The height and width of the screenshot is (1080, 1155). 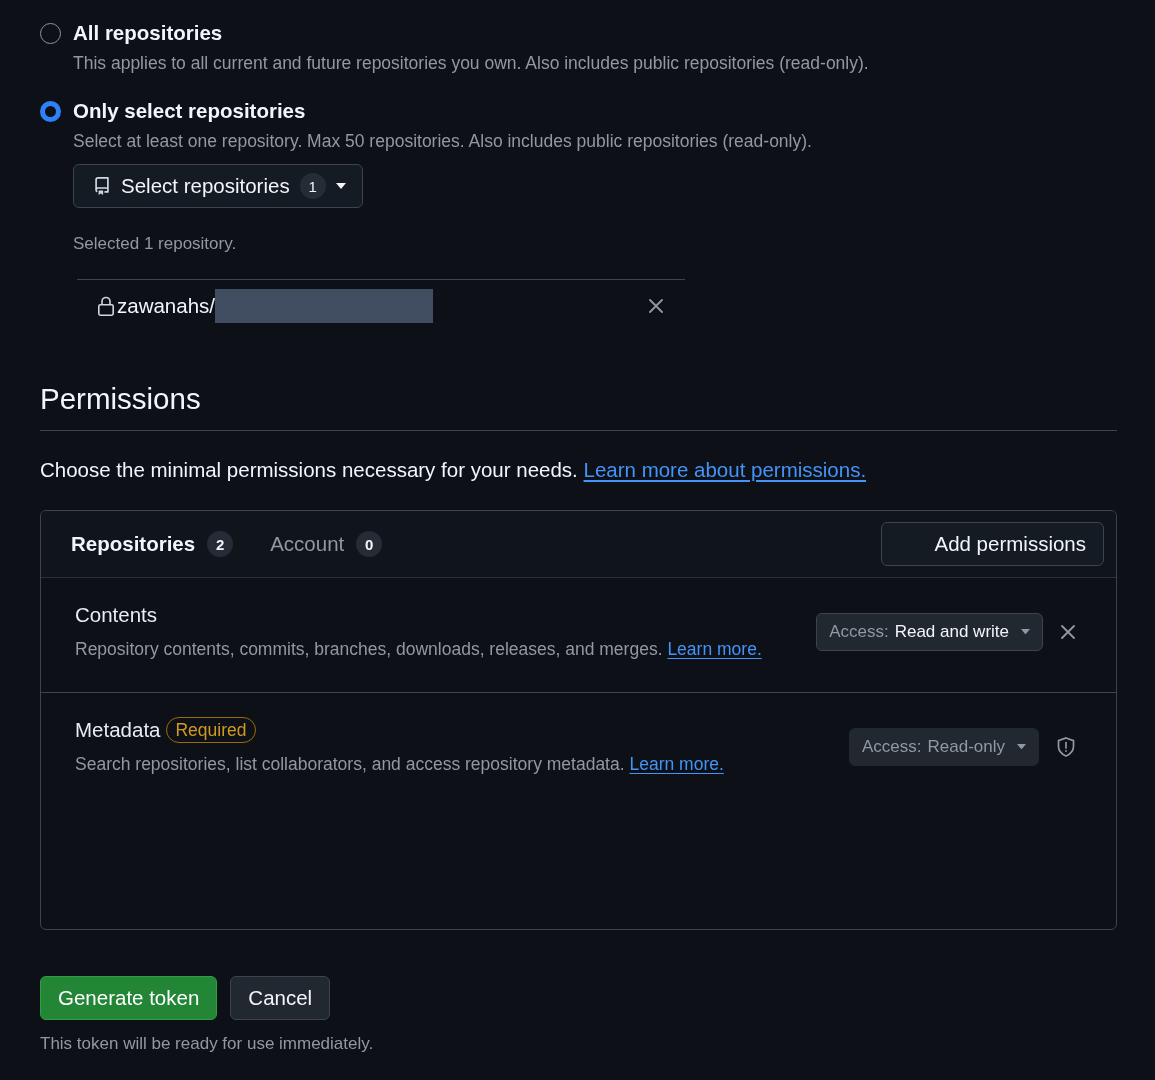 I want to click on lock-icon, so click(x=106, y=306).